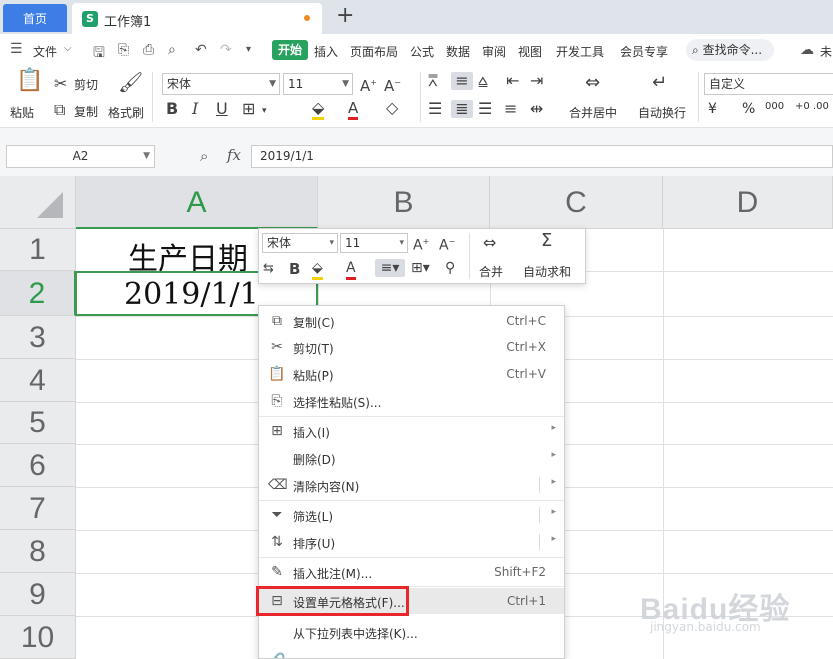  I want to click on column-header-b: B, so click(404, 202).